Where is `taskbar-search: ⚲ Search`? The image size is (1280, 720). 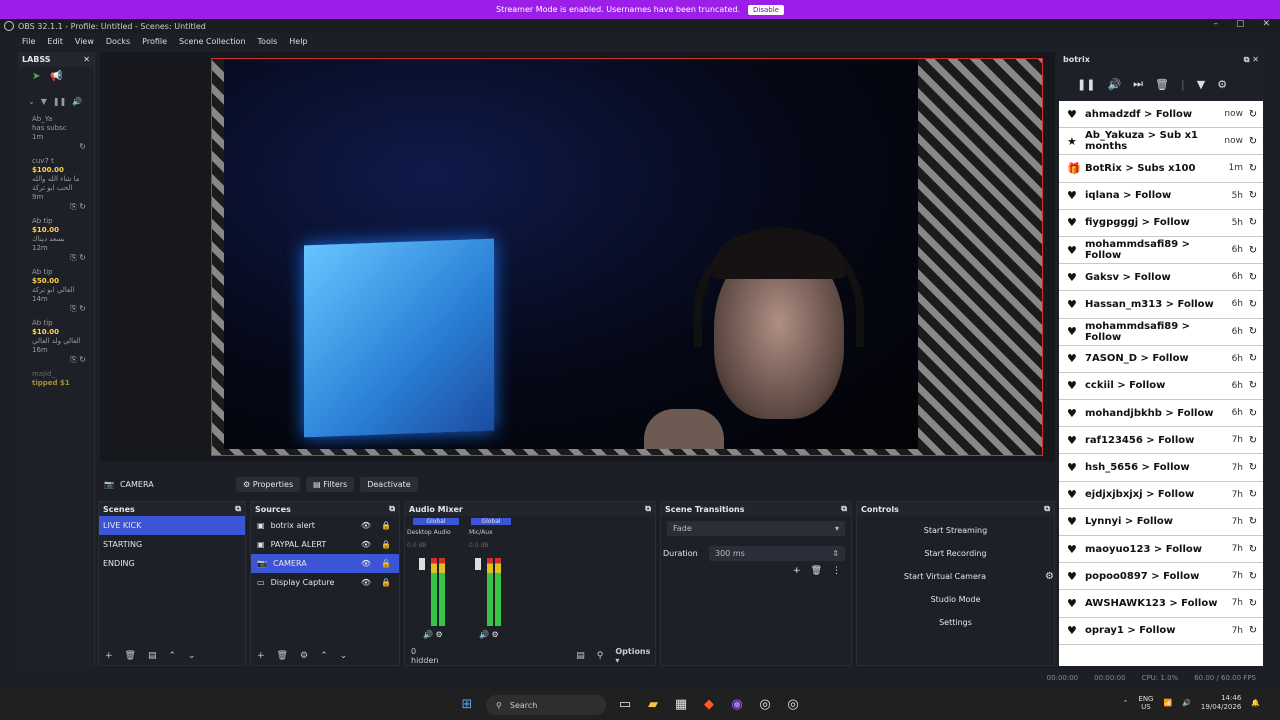
taskbar-search: ⚲ Search is located at coordinates (546, 705).